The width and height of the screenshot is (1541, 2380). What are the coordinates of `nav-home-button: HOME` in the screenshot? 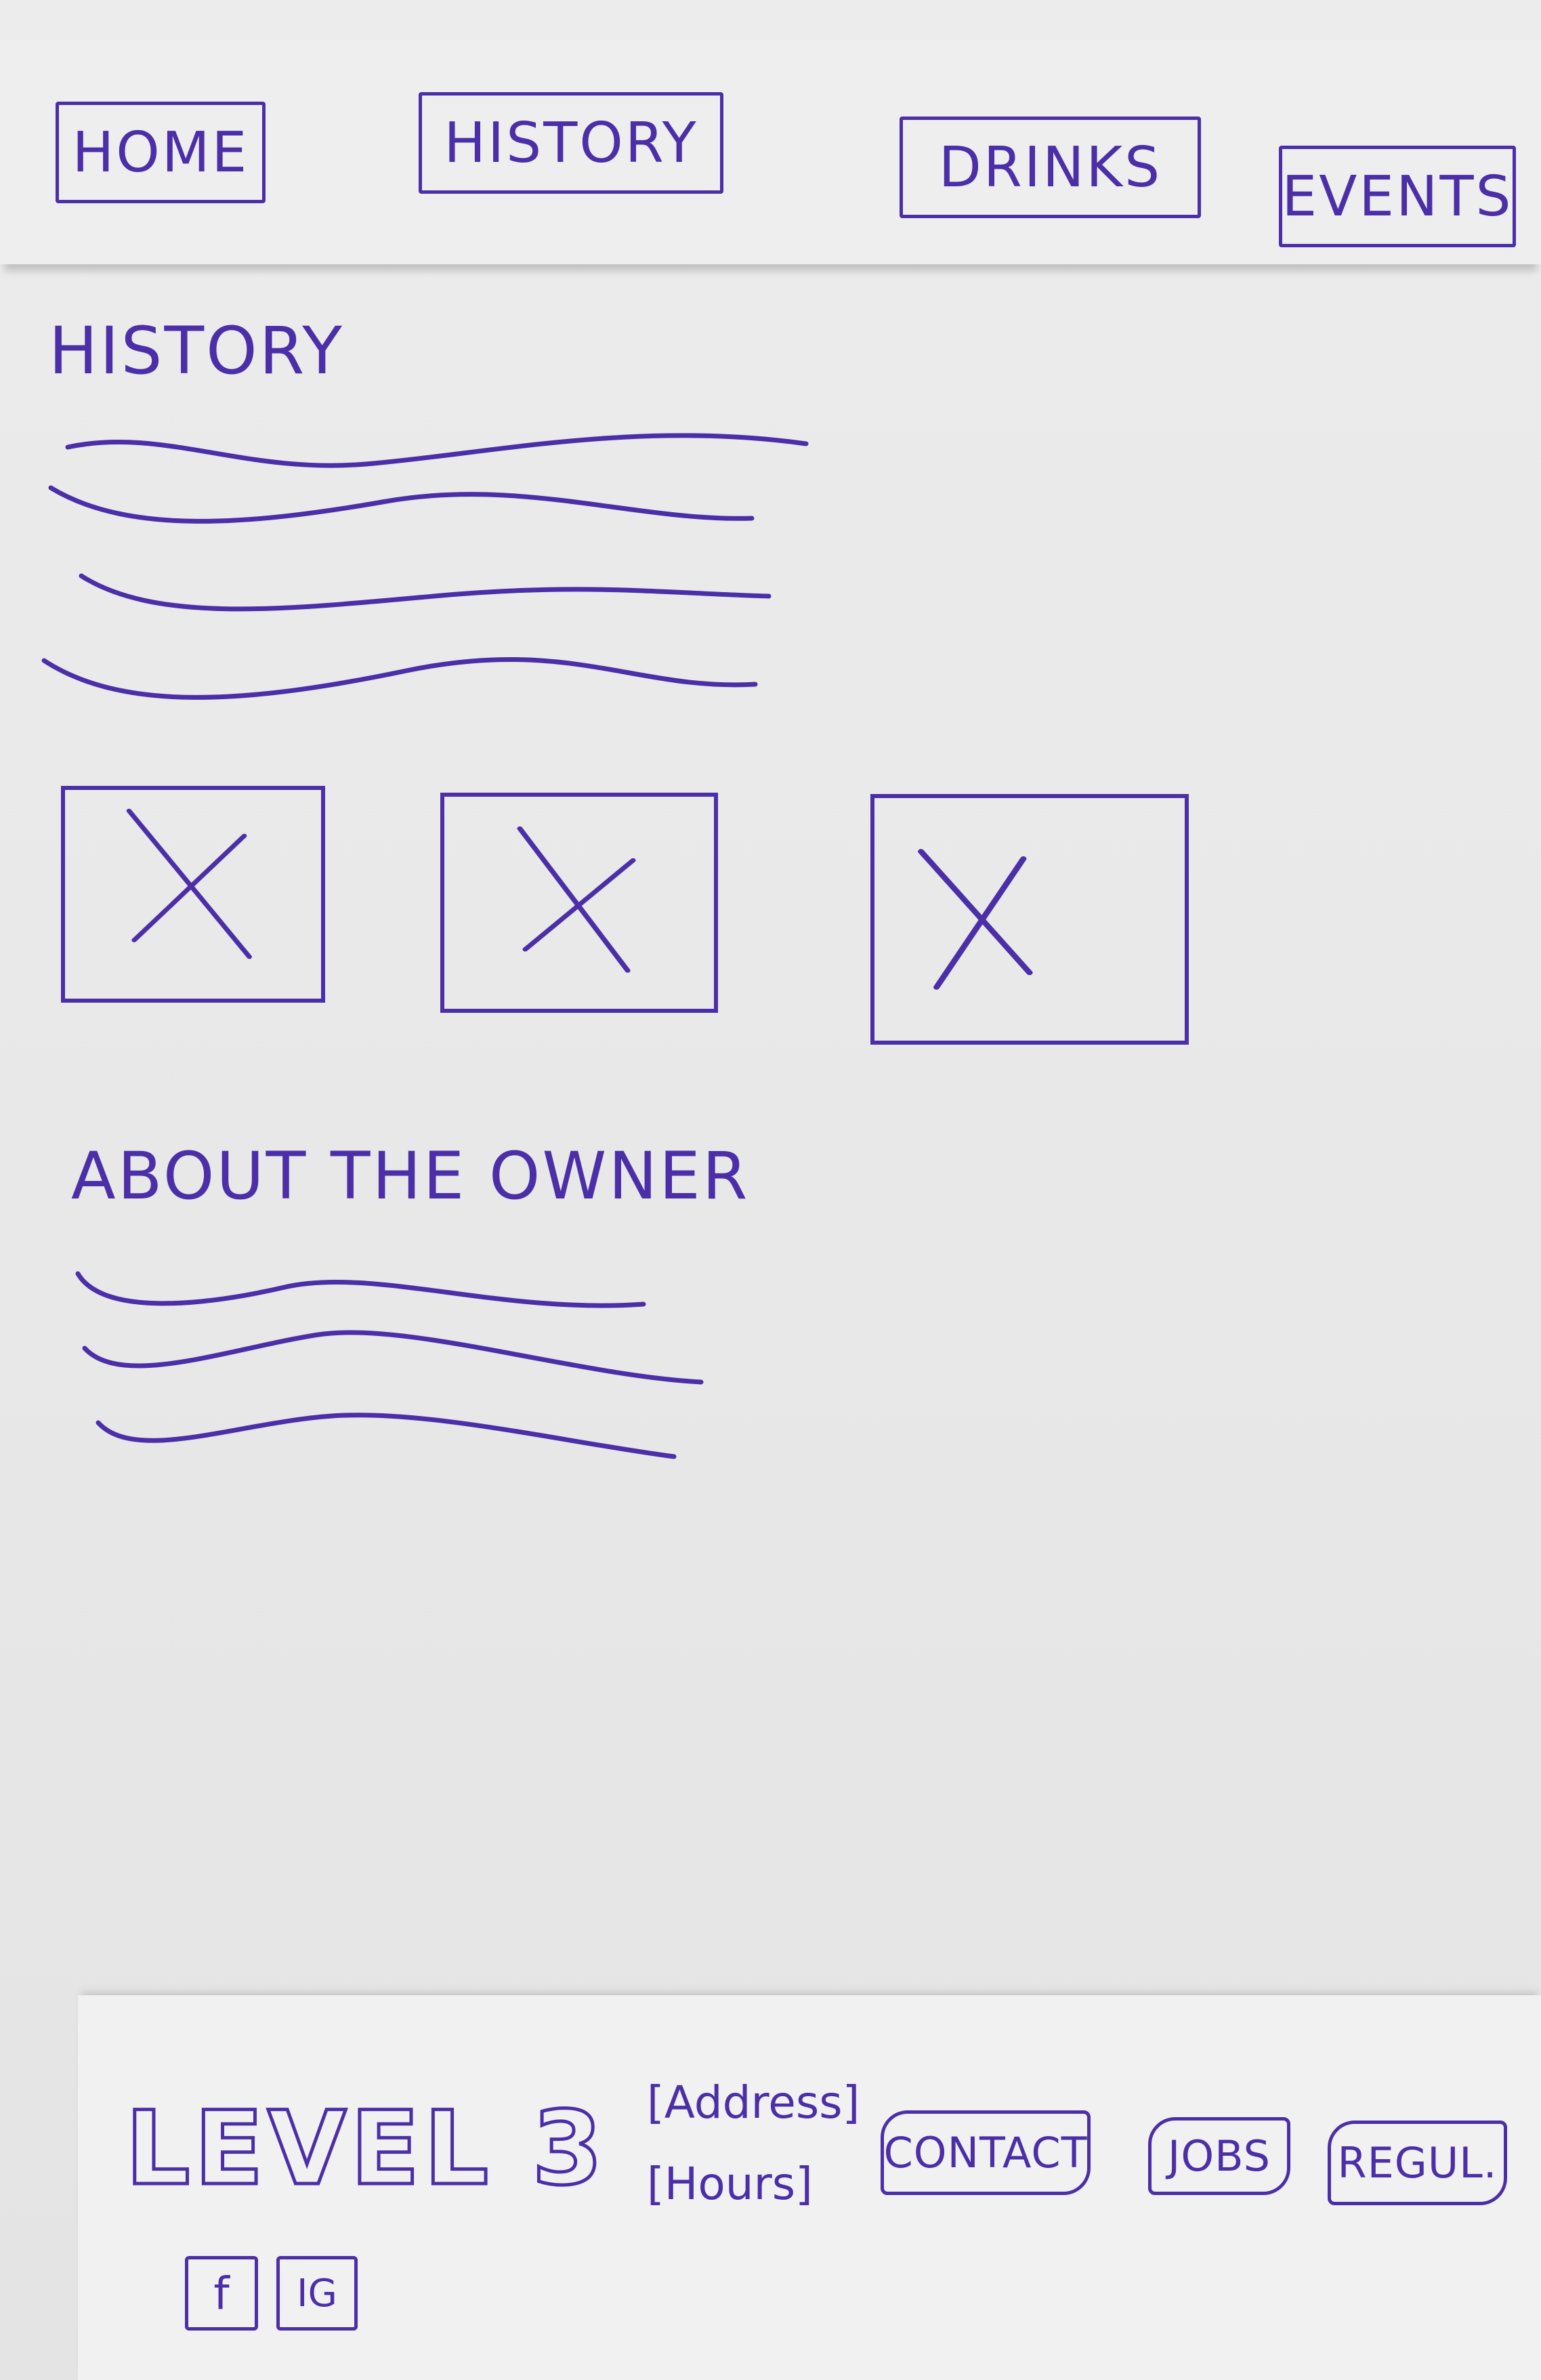 It's located at (161, 152).